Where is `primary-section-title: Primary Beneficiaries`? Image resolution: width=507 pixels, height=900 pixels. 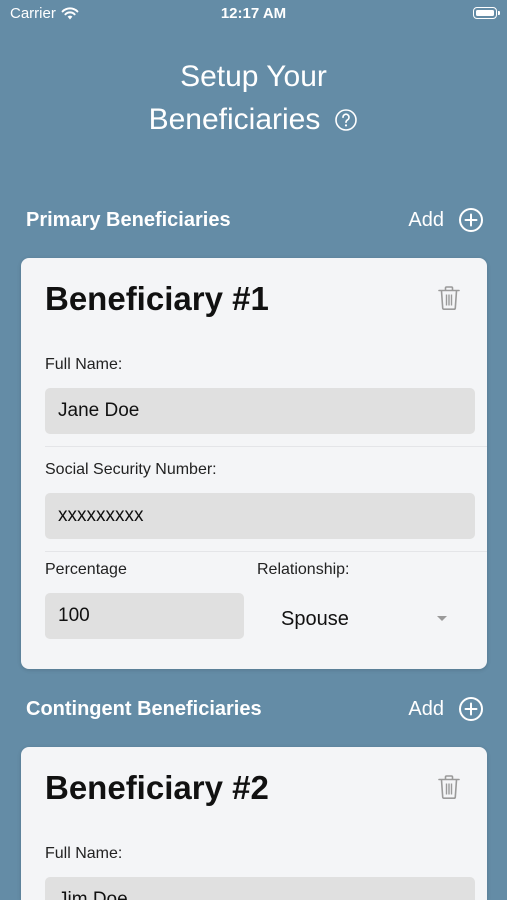
primary-section-title: Primary Beneficiaries is located at coordinates (128, 219).